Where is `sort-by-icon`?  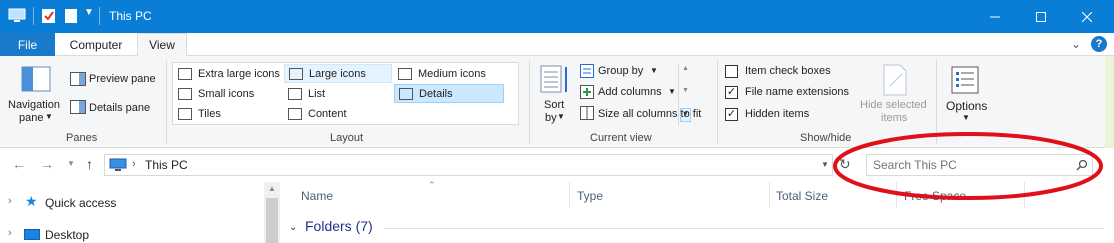
sort-by-icon is located at coordinates (555, 80).